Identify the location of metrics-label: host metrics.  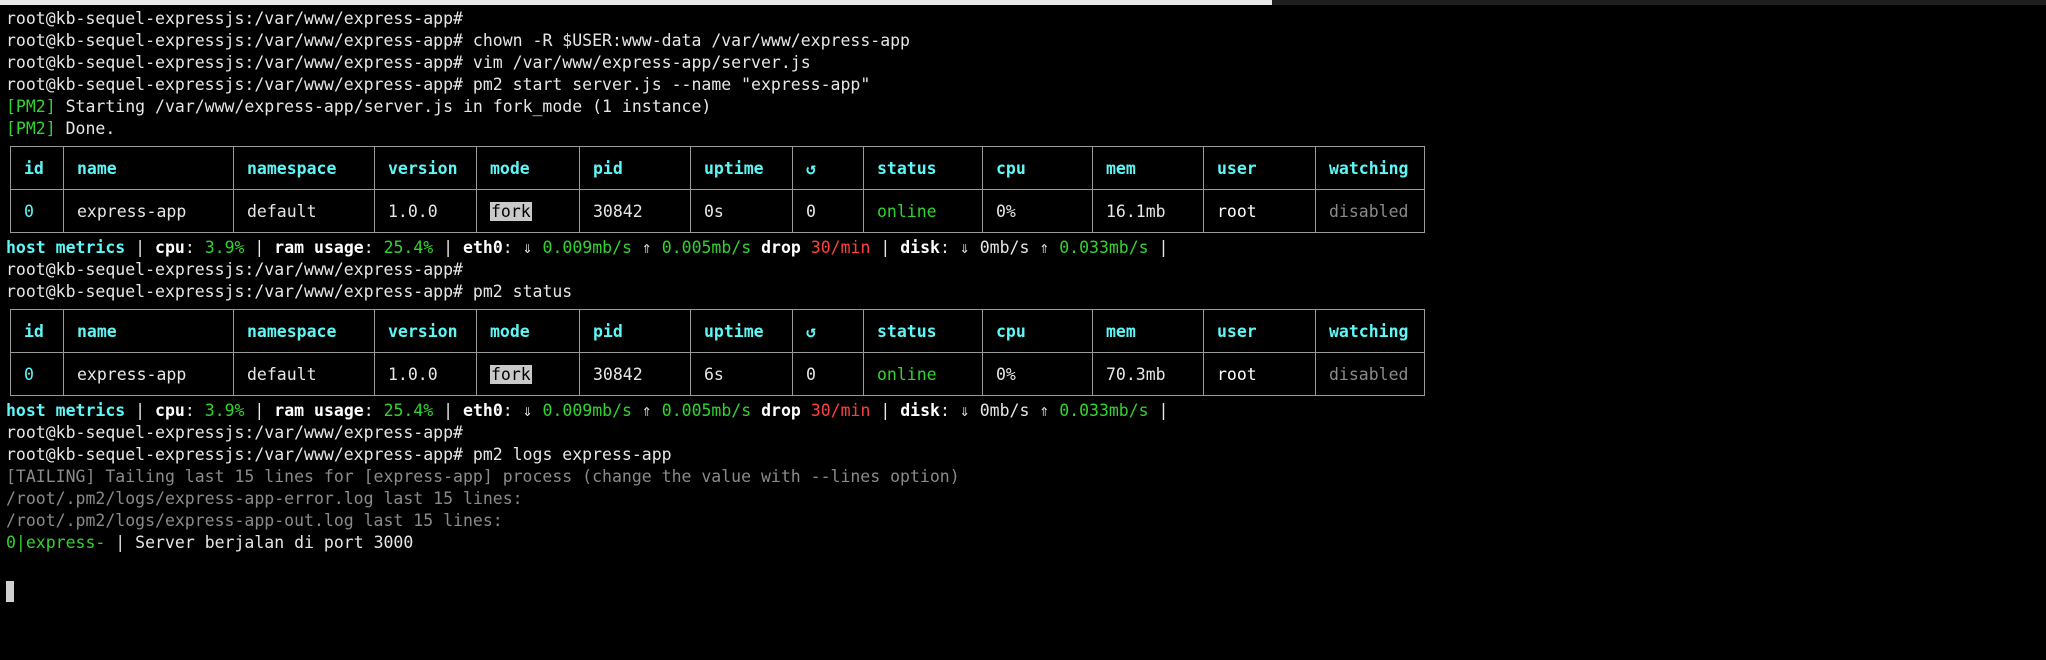
(66, 247).